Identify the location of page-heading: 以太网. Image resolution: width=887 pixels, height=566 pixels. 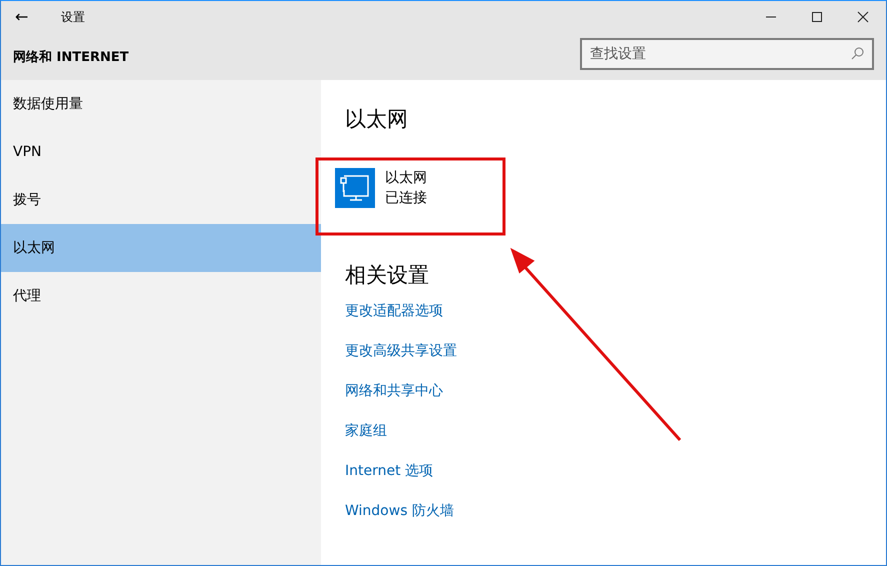
(377, 119).